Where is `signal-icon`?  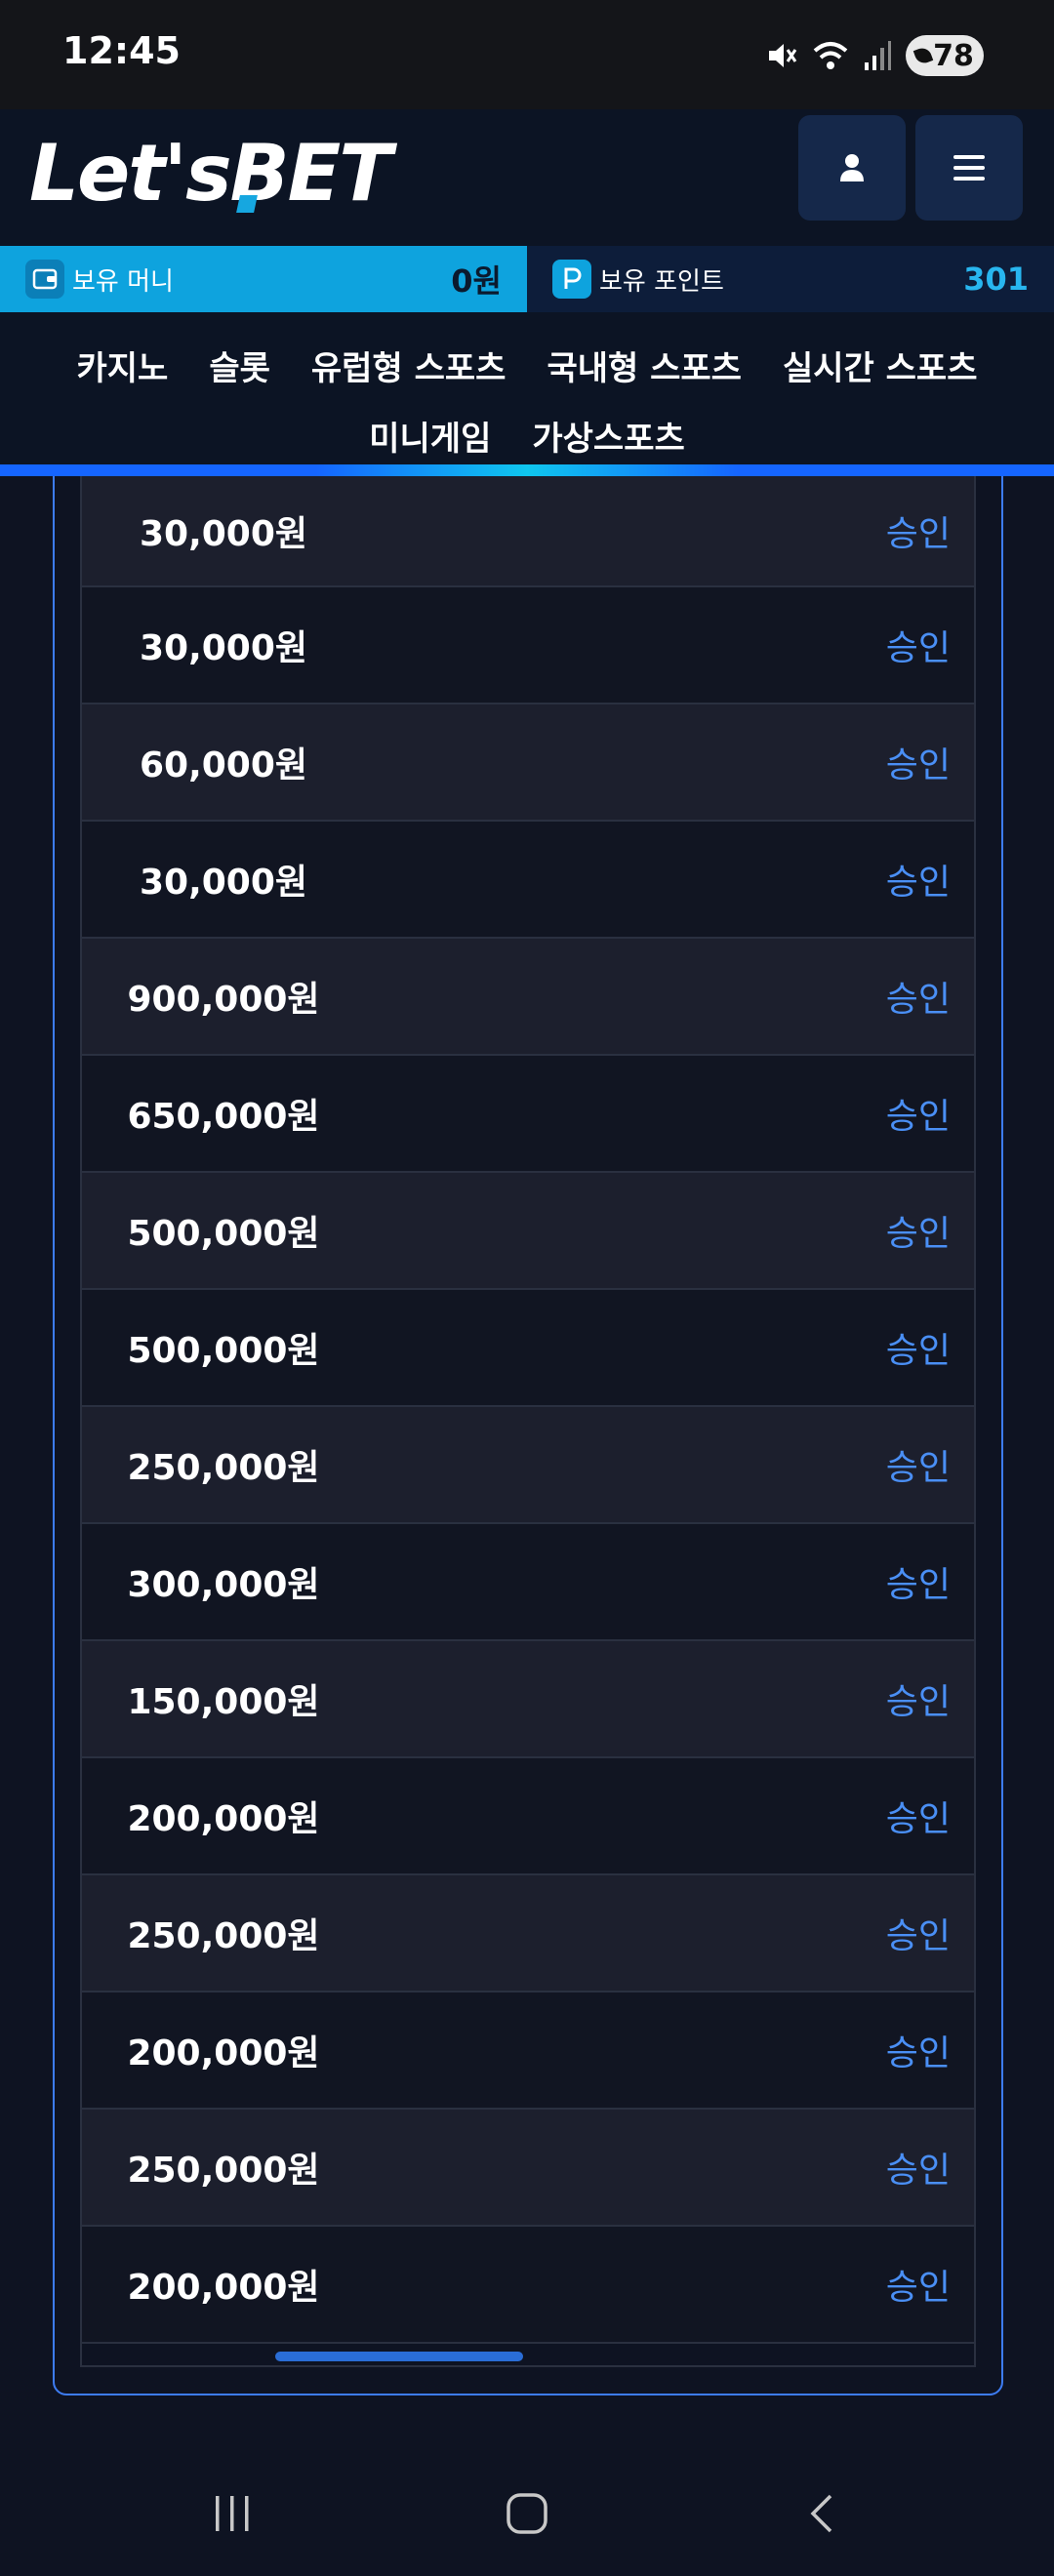
signal-icon is located at coordinates (878, 55).